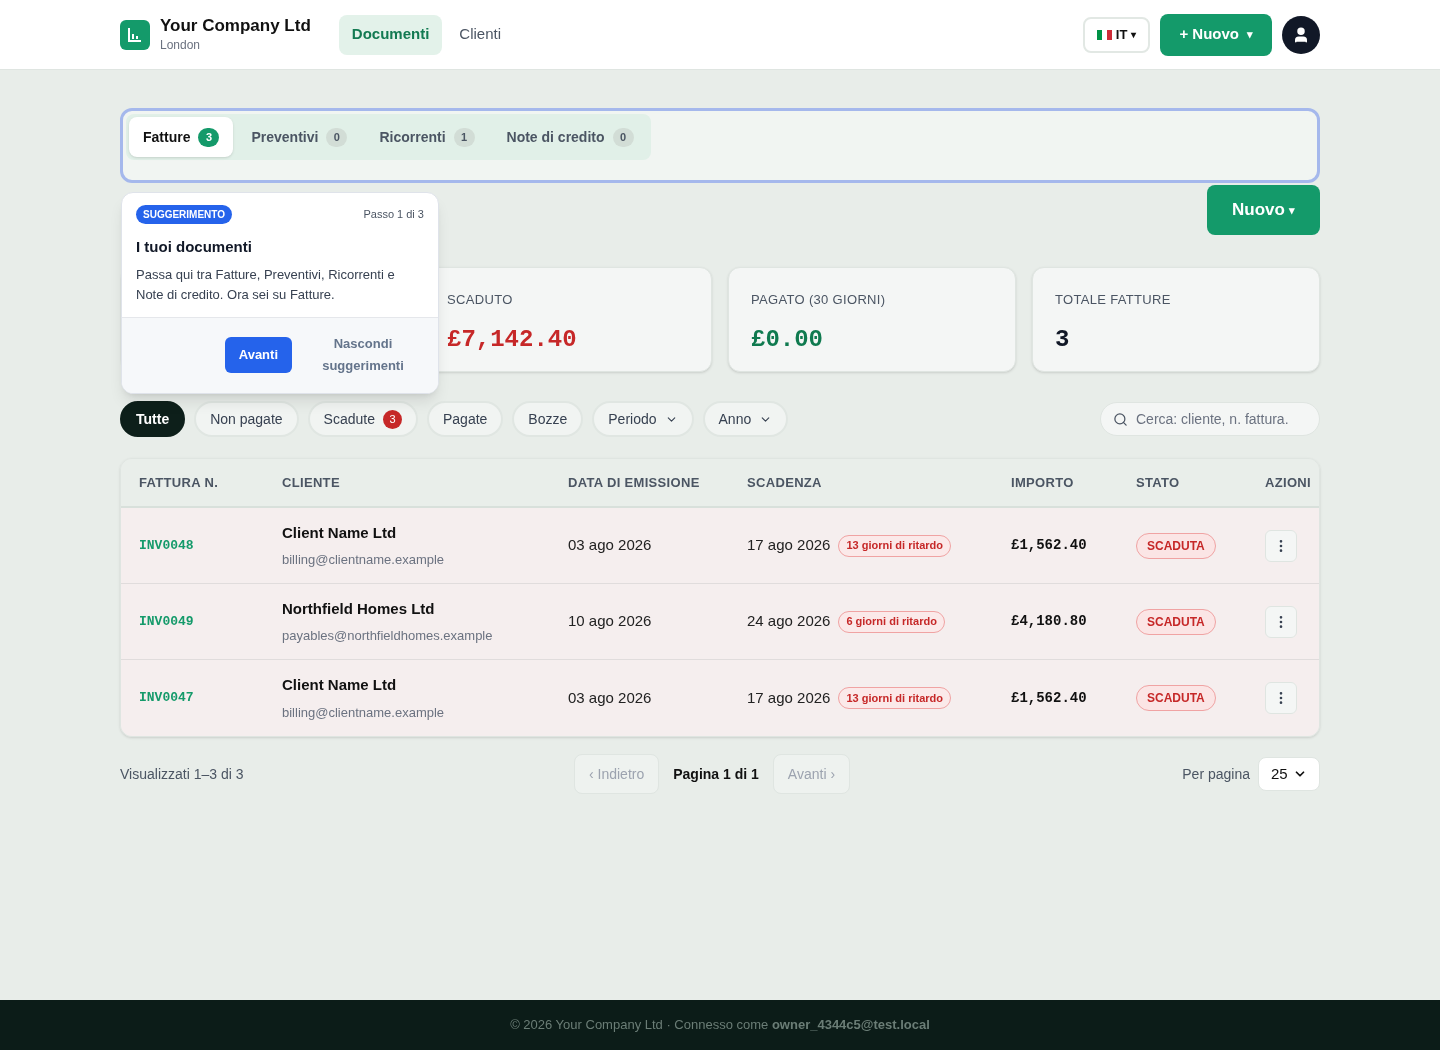 The image size is (1440, 1050). Describe the element at coordinates (1216, 34) in the screenshot. I see `new-button: + Nuovo ▾` at that location.